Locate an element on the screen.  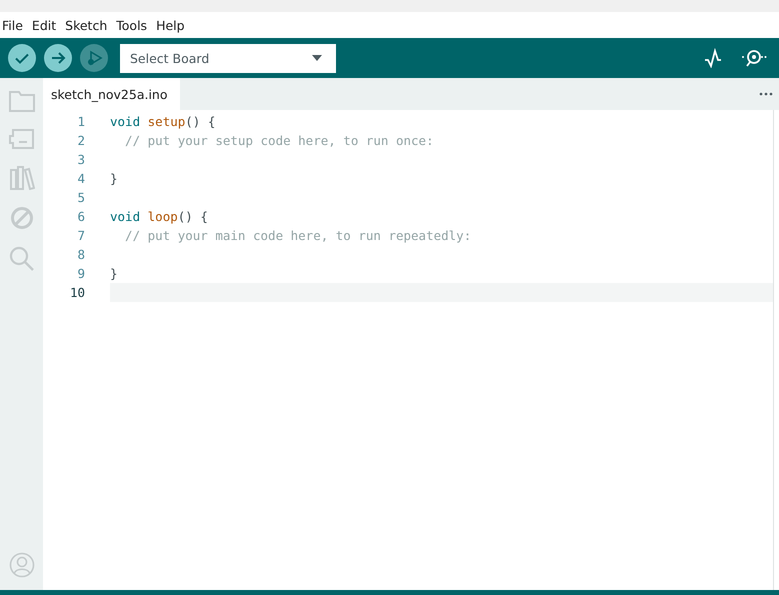
code-line: void setup() { is located at coordinates (163, 121).